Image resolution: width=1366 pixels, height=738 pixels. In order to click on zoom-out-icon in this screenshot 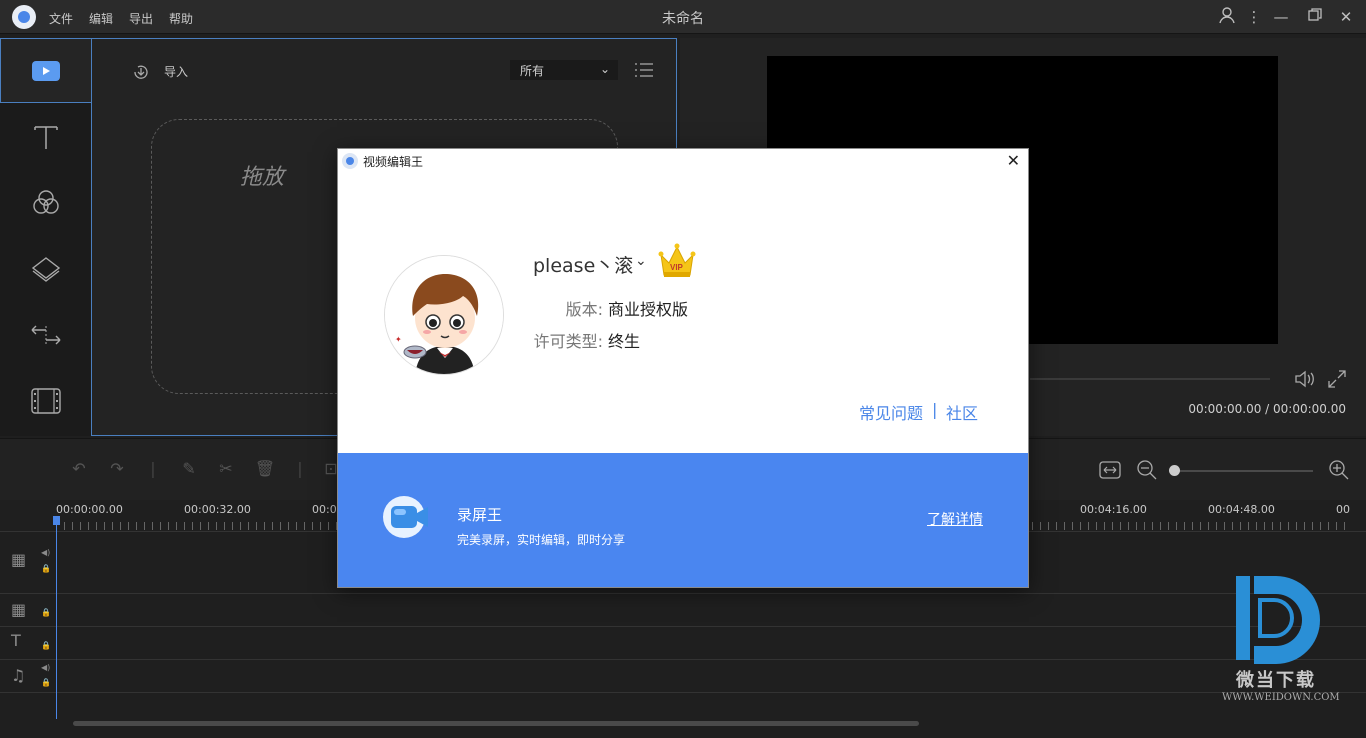, I will do `click(1147, 470)`.